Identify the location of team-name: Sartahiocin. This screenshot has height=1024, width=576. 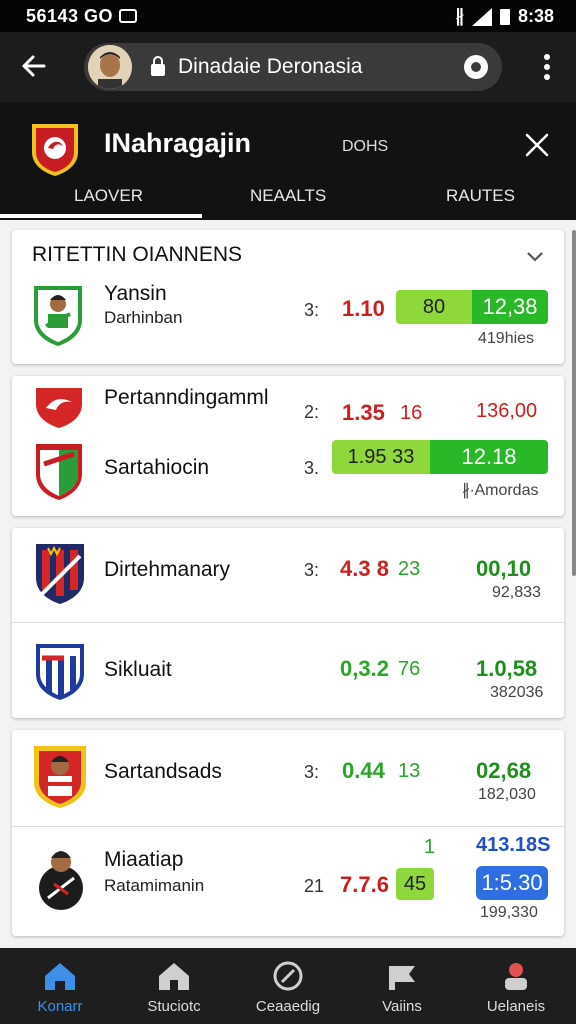
(157, 467).